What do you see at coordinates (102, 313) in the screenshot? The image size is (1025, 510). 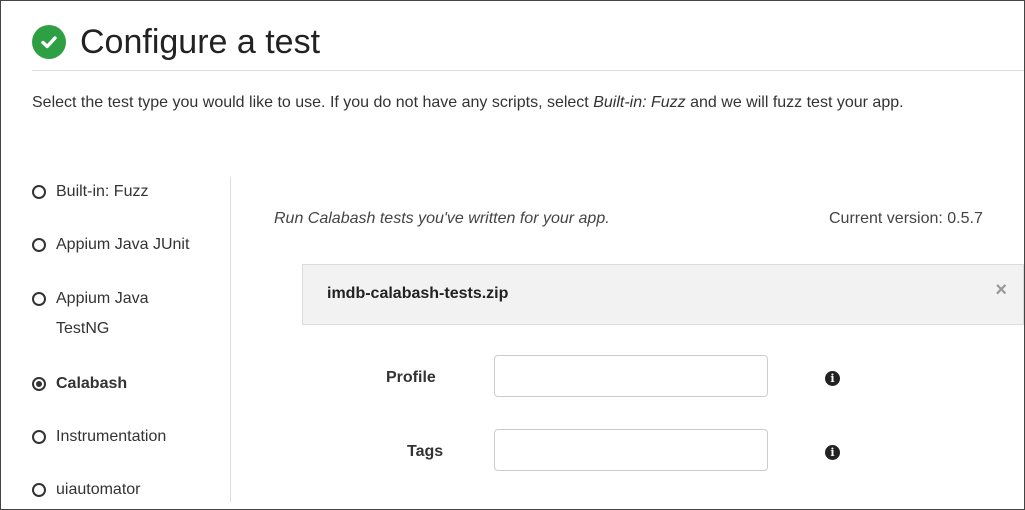 I see `test-type-label: Appium Java TestNG` at bounding box center [102, 313].